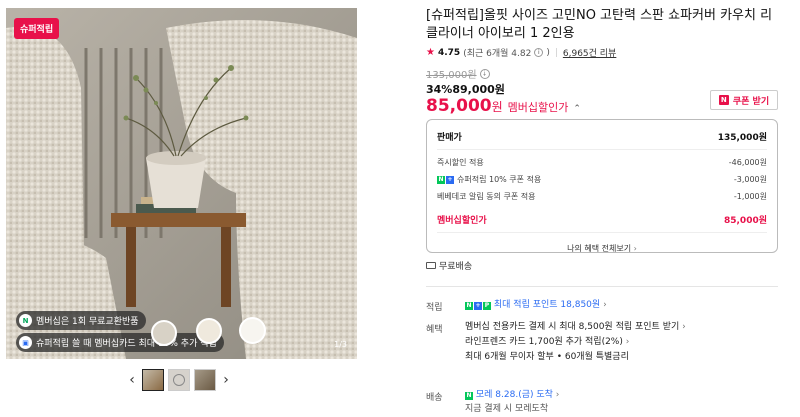  Describe the element at coordinates (507, 409) in the screenshot. I see `delivery-sub: 지금 결제 시 모레도착` at that location.